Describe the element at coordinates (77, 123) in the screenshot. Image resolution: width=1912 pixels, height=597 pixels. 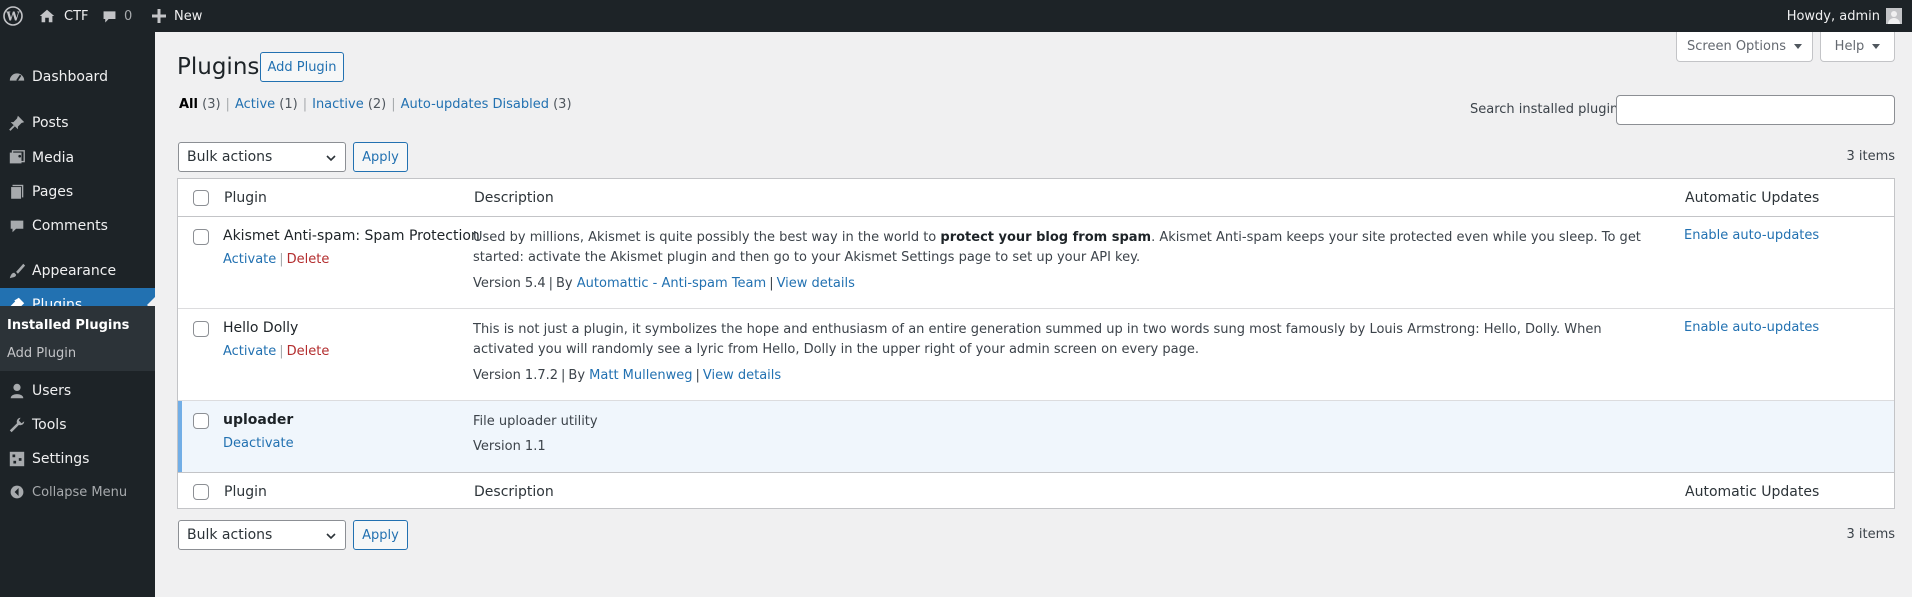
I see `sidebar-item-posts: Posts` at that location.